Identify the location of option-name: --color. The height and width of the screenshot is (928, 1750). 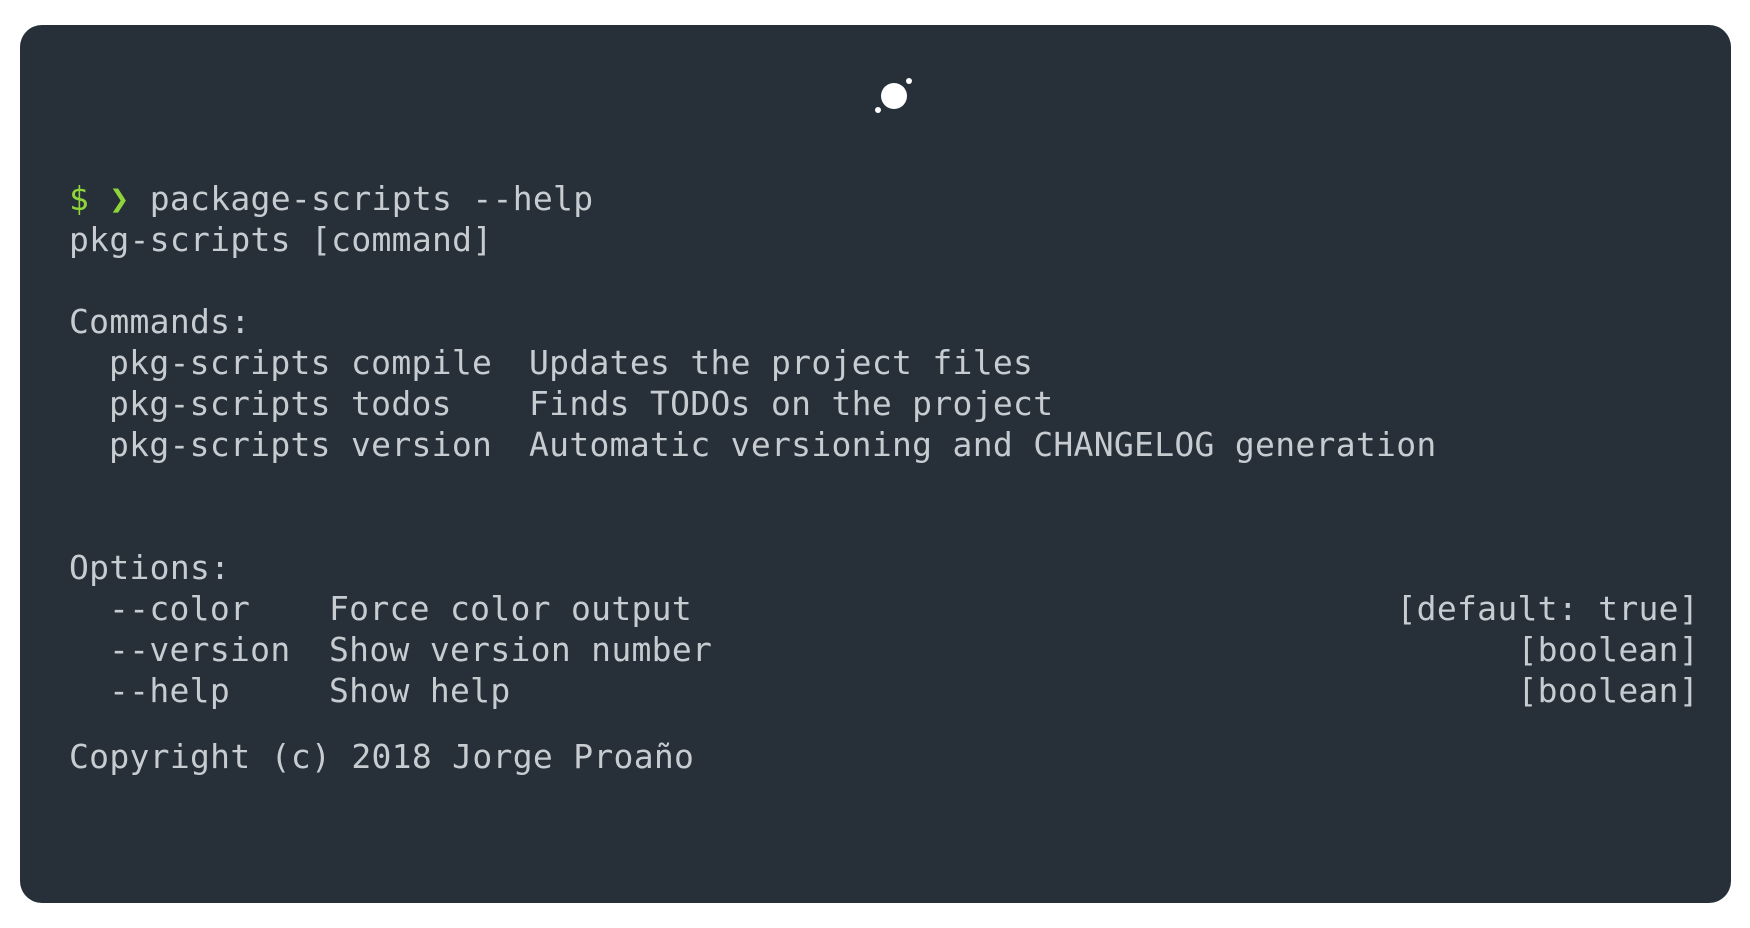
(180, 608).